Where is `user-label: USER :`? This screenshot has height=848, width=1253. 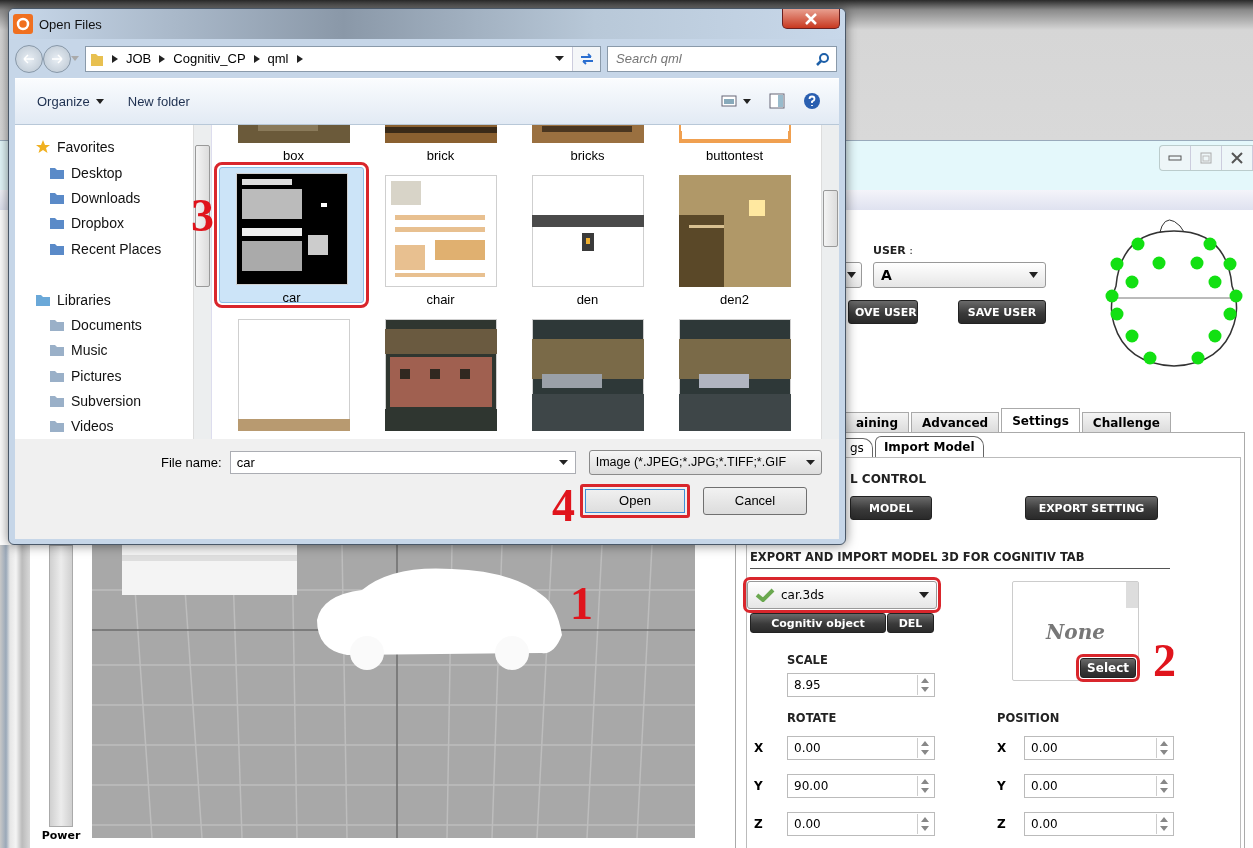
user-label: USER : is located at coordinates (894, 251).